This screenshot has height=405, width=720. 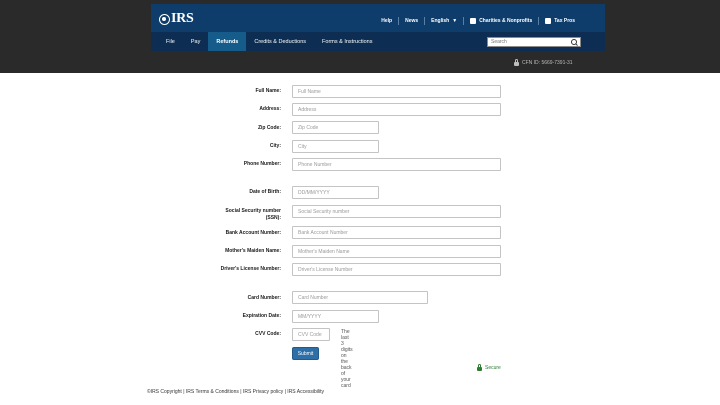 I want to click on card-number-label: Card Number:, so click(x=264, y=298).